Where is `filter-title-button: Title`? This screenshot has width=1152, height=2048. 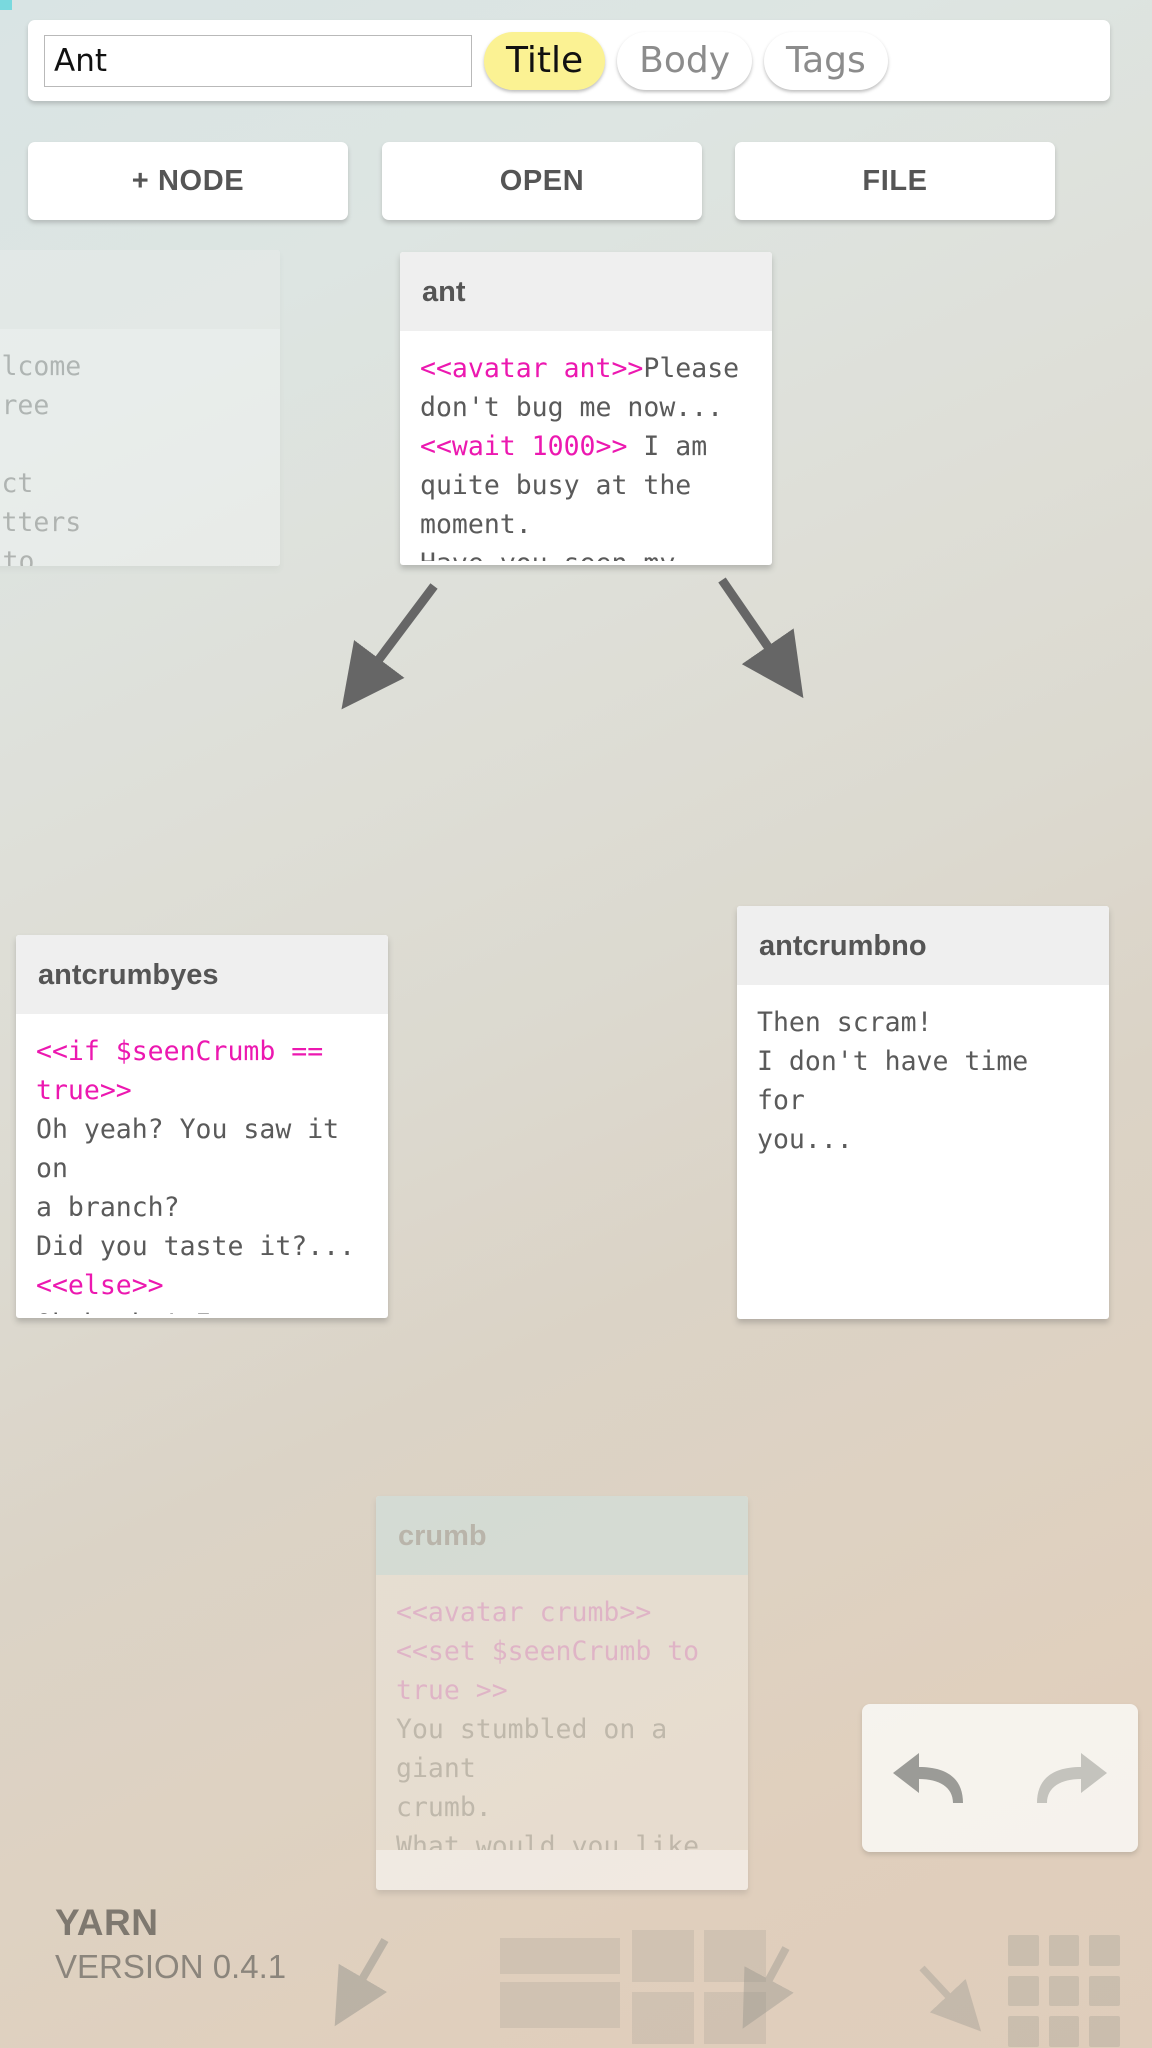
filter-title-button: Title is located at coordinates (545, 60).